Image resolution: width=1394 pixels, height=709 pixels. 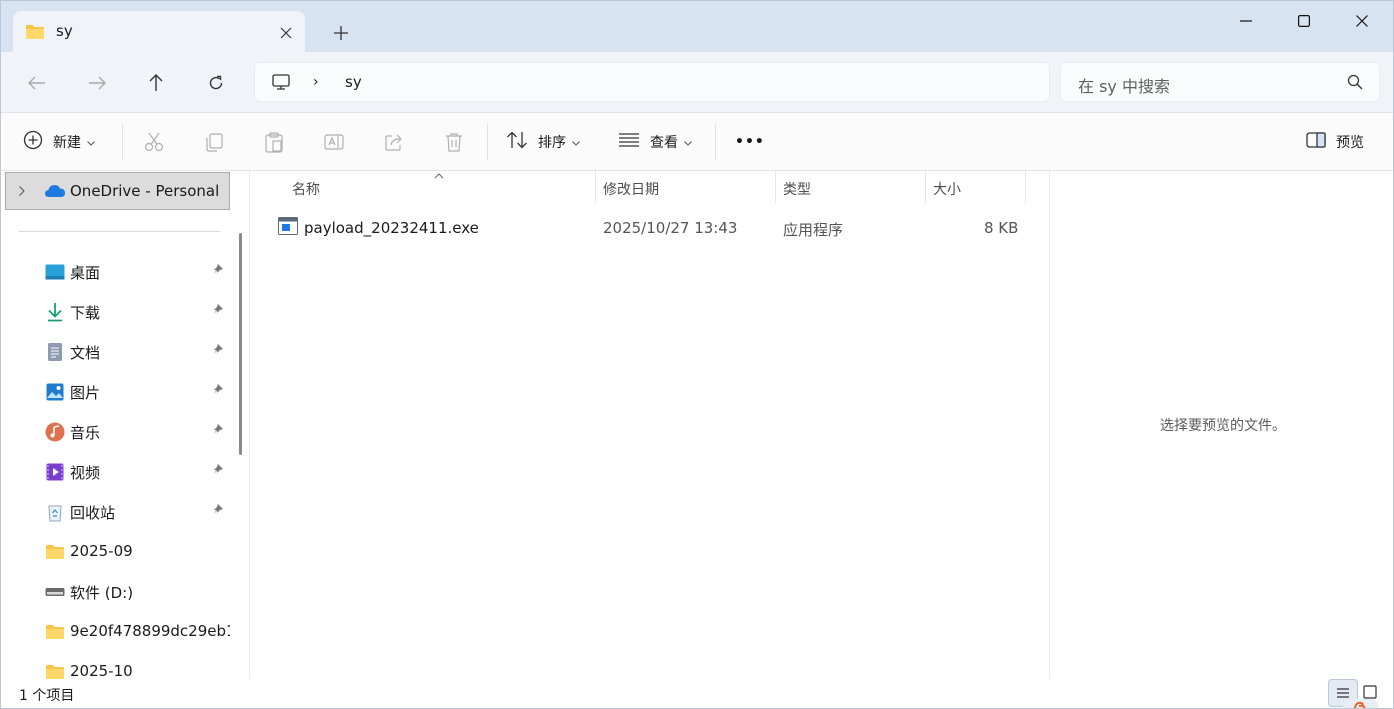 What do you see at coordinates (85, 353) in the screenshot?
I see `sidebar-item-label: 文档` at bounding box center [85, 353].